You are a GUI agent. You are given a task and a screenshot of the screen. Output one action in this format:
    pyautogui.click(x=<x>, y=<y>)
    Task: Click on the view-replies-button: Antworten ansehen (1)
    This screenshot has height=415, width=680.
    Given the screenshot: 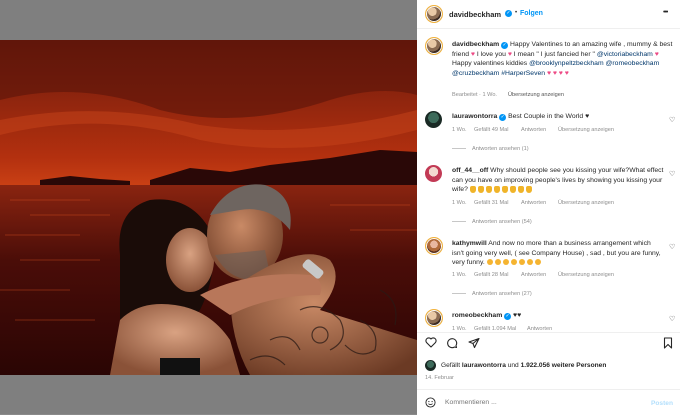 What is the action you would take?
    pyautogui.click(x=490, y=149)
    